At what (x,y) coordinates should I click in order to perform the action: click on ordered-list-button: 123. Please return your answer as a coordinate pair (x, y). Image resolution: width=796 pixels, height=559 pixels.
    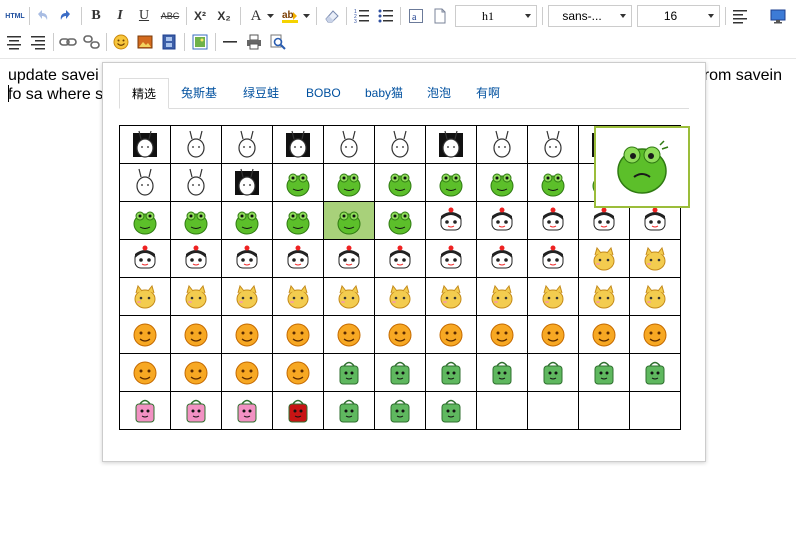
    Looking at the image, I should click on (362, 16).